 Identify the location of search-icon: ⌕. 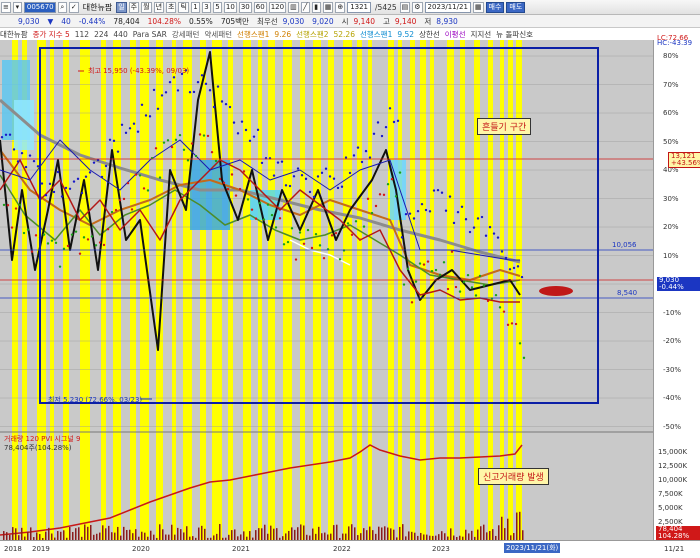
(62, 7).